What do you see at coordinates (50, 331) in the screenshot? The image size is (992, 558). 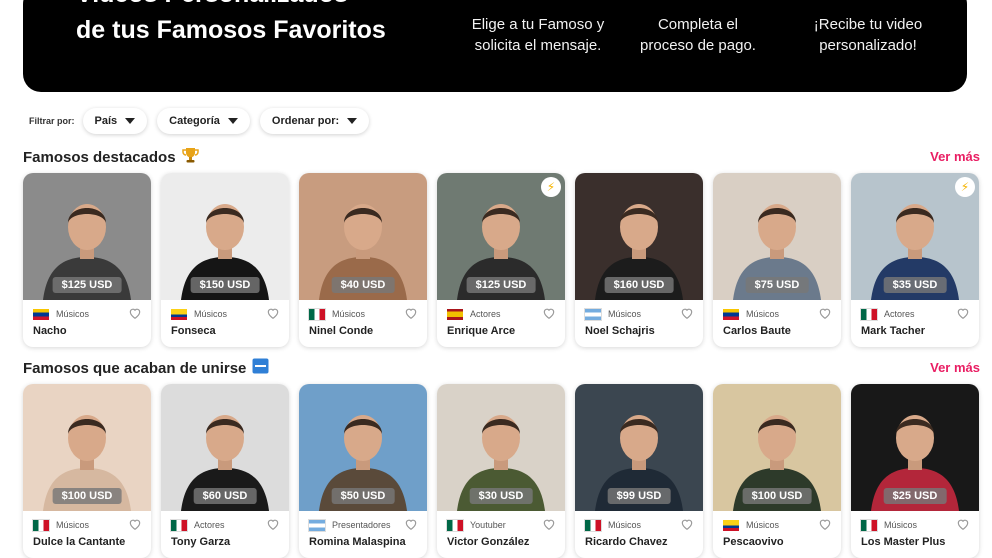 I see `celebrity-name: Nacho` at bounding box center [50, 331].